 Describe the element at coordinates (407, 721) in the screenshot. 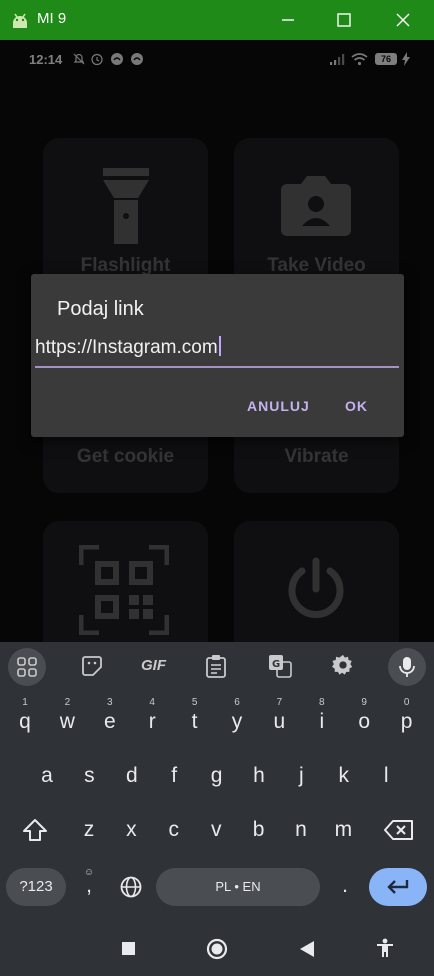

I see `key-p: 0p` at that location.